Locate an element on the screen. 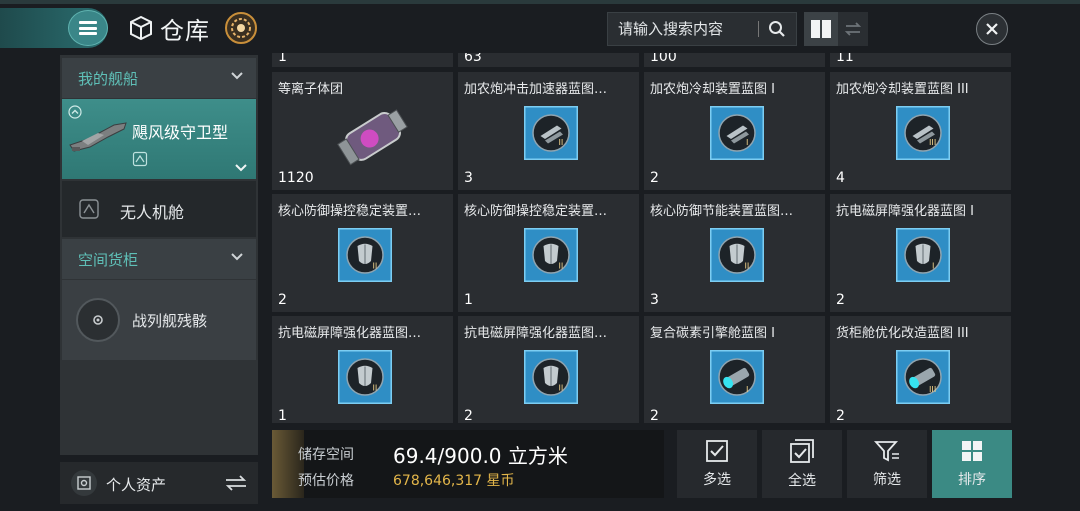  section-space-cargo: 空间货柜 is located at coordinates (159, 259).